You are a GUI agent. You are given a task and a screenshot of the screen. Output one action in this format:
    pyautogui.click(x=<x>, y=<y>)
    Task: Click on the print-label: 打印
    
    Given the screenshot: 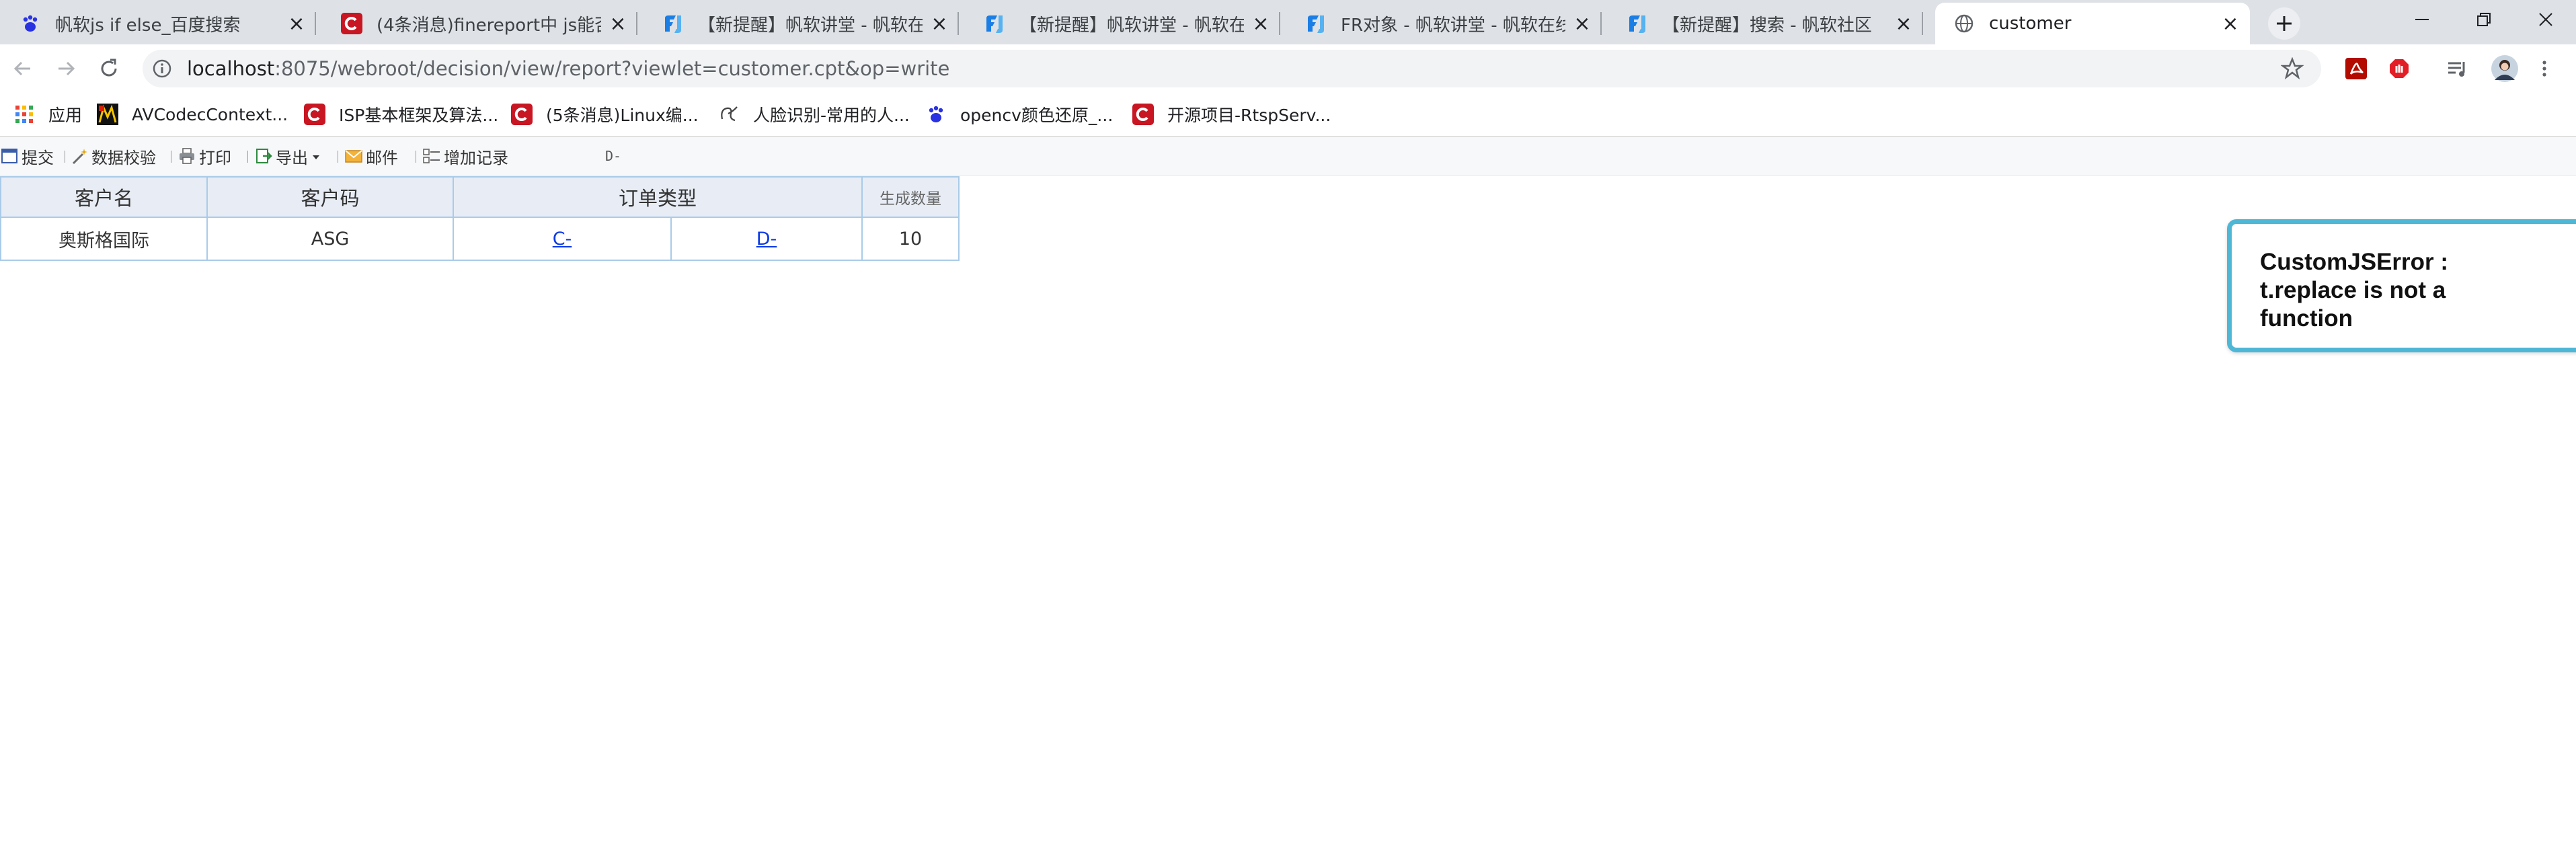 What is the action you would take?
    pyautogui.click(x=215, y=158)
    